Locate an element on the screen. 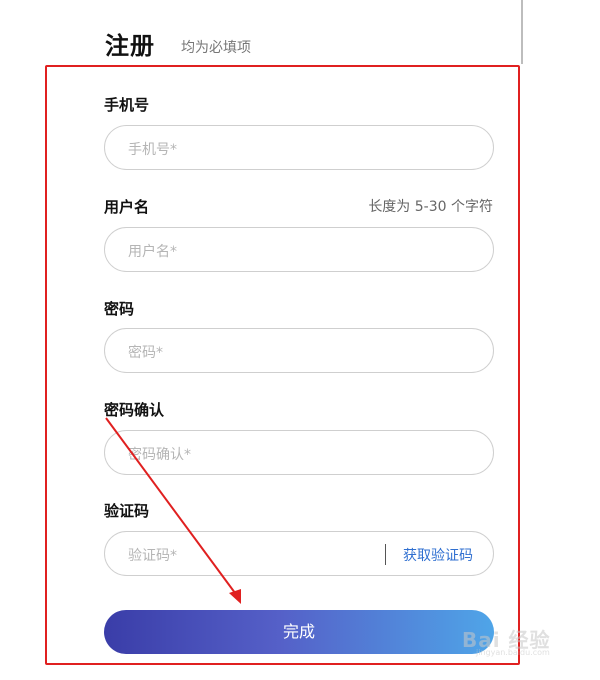 The width and height of the screenshot is (600, 680). baidu-jingyan-watermark: Bai 经验 jingyan.baidu.com is located at coordinates (517, 640).